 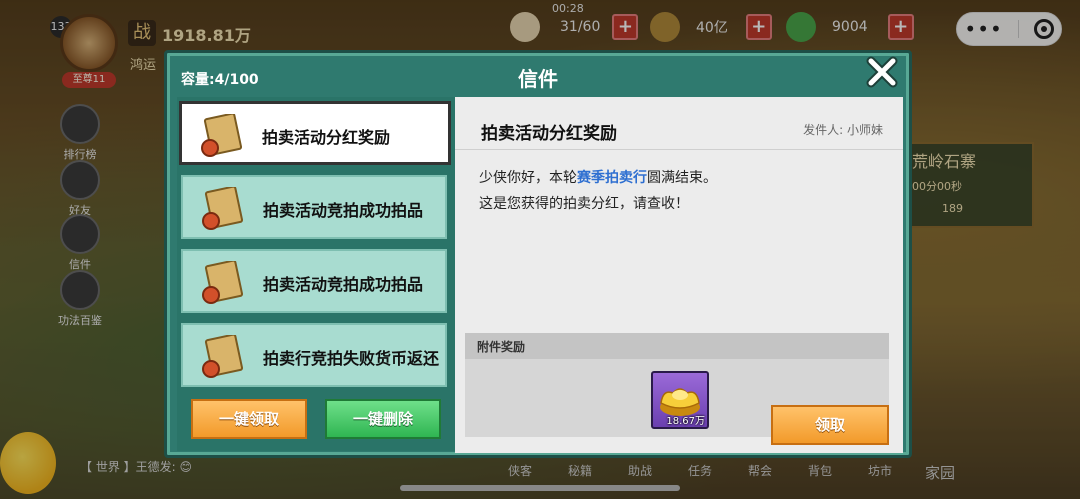 What do you see at coordinates (549, 134) in the screenshot?
I see `mail-subject: 拍卖活动分红奖励` at bounding box center [549, 134].